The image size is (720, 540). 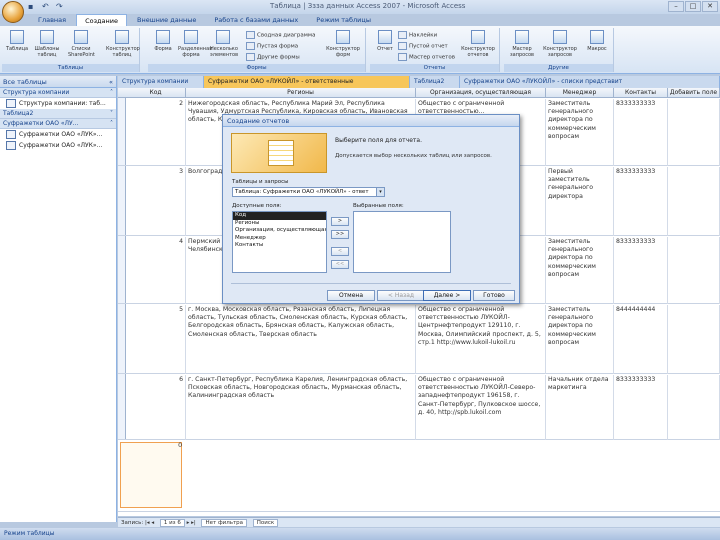 I want to click on tables-queries-select: Таблица: Суфражетки ОАО «ЛУКОЙЛ» - ответ, so click(x=308, y=192).